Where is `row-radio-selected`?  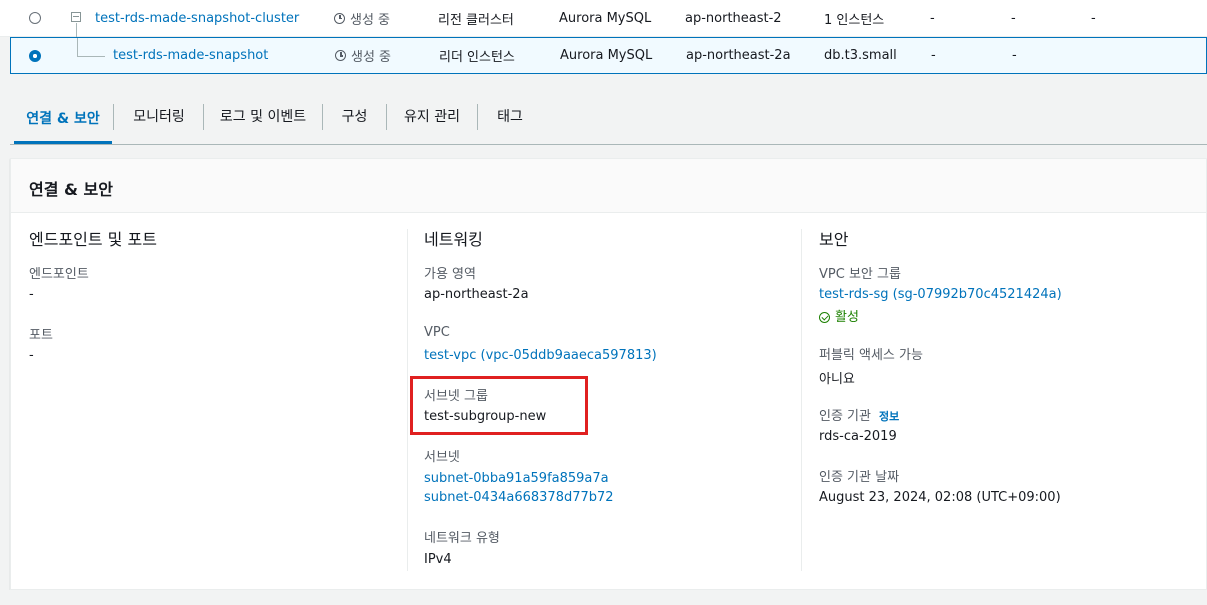 row-radio-selected is located at coordinates (35, 56).